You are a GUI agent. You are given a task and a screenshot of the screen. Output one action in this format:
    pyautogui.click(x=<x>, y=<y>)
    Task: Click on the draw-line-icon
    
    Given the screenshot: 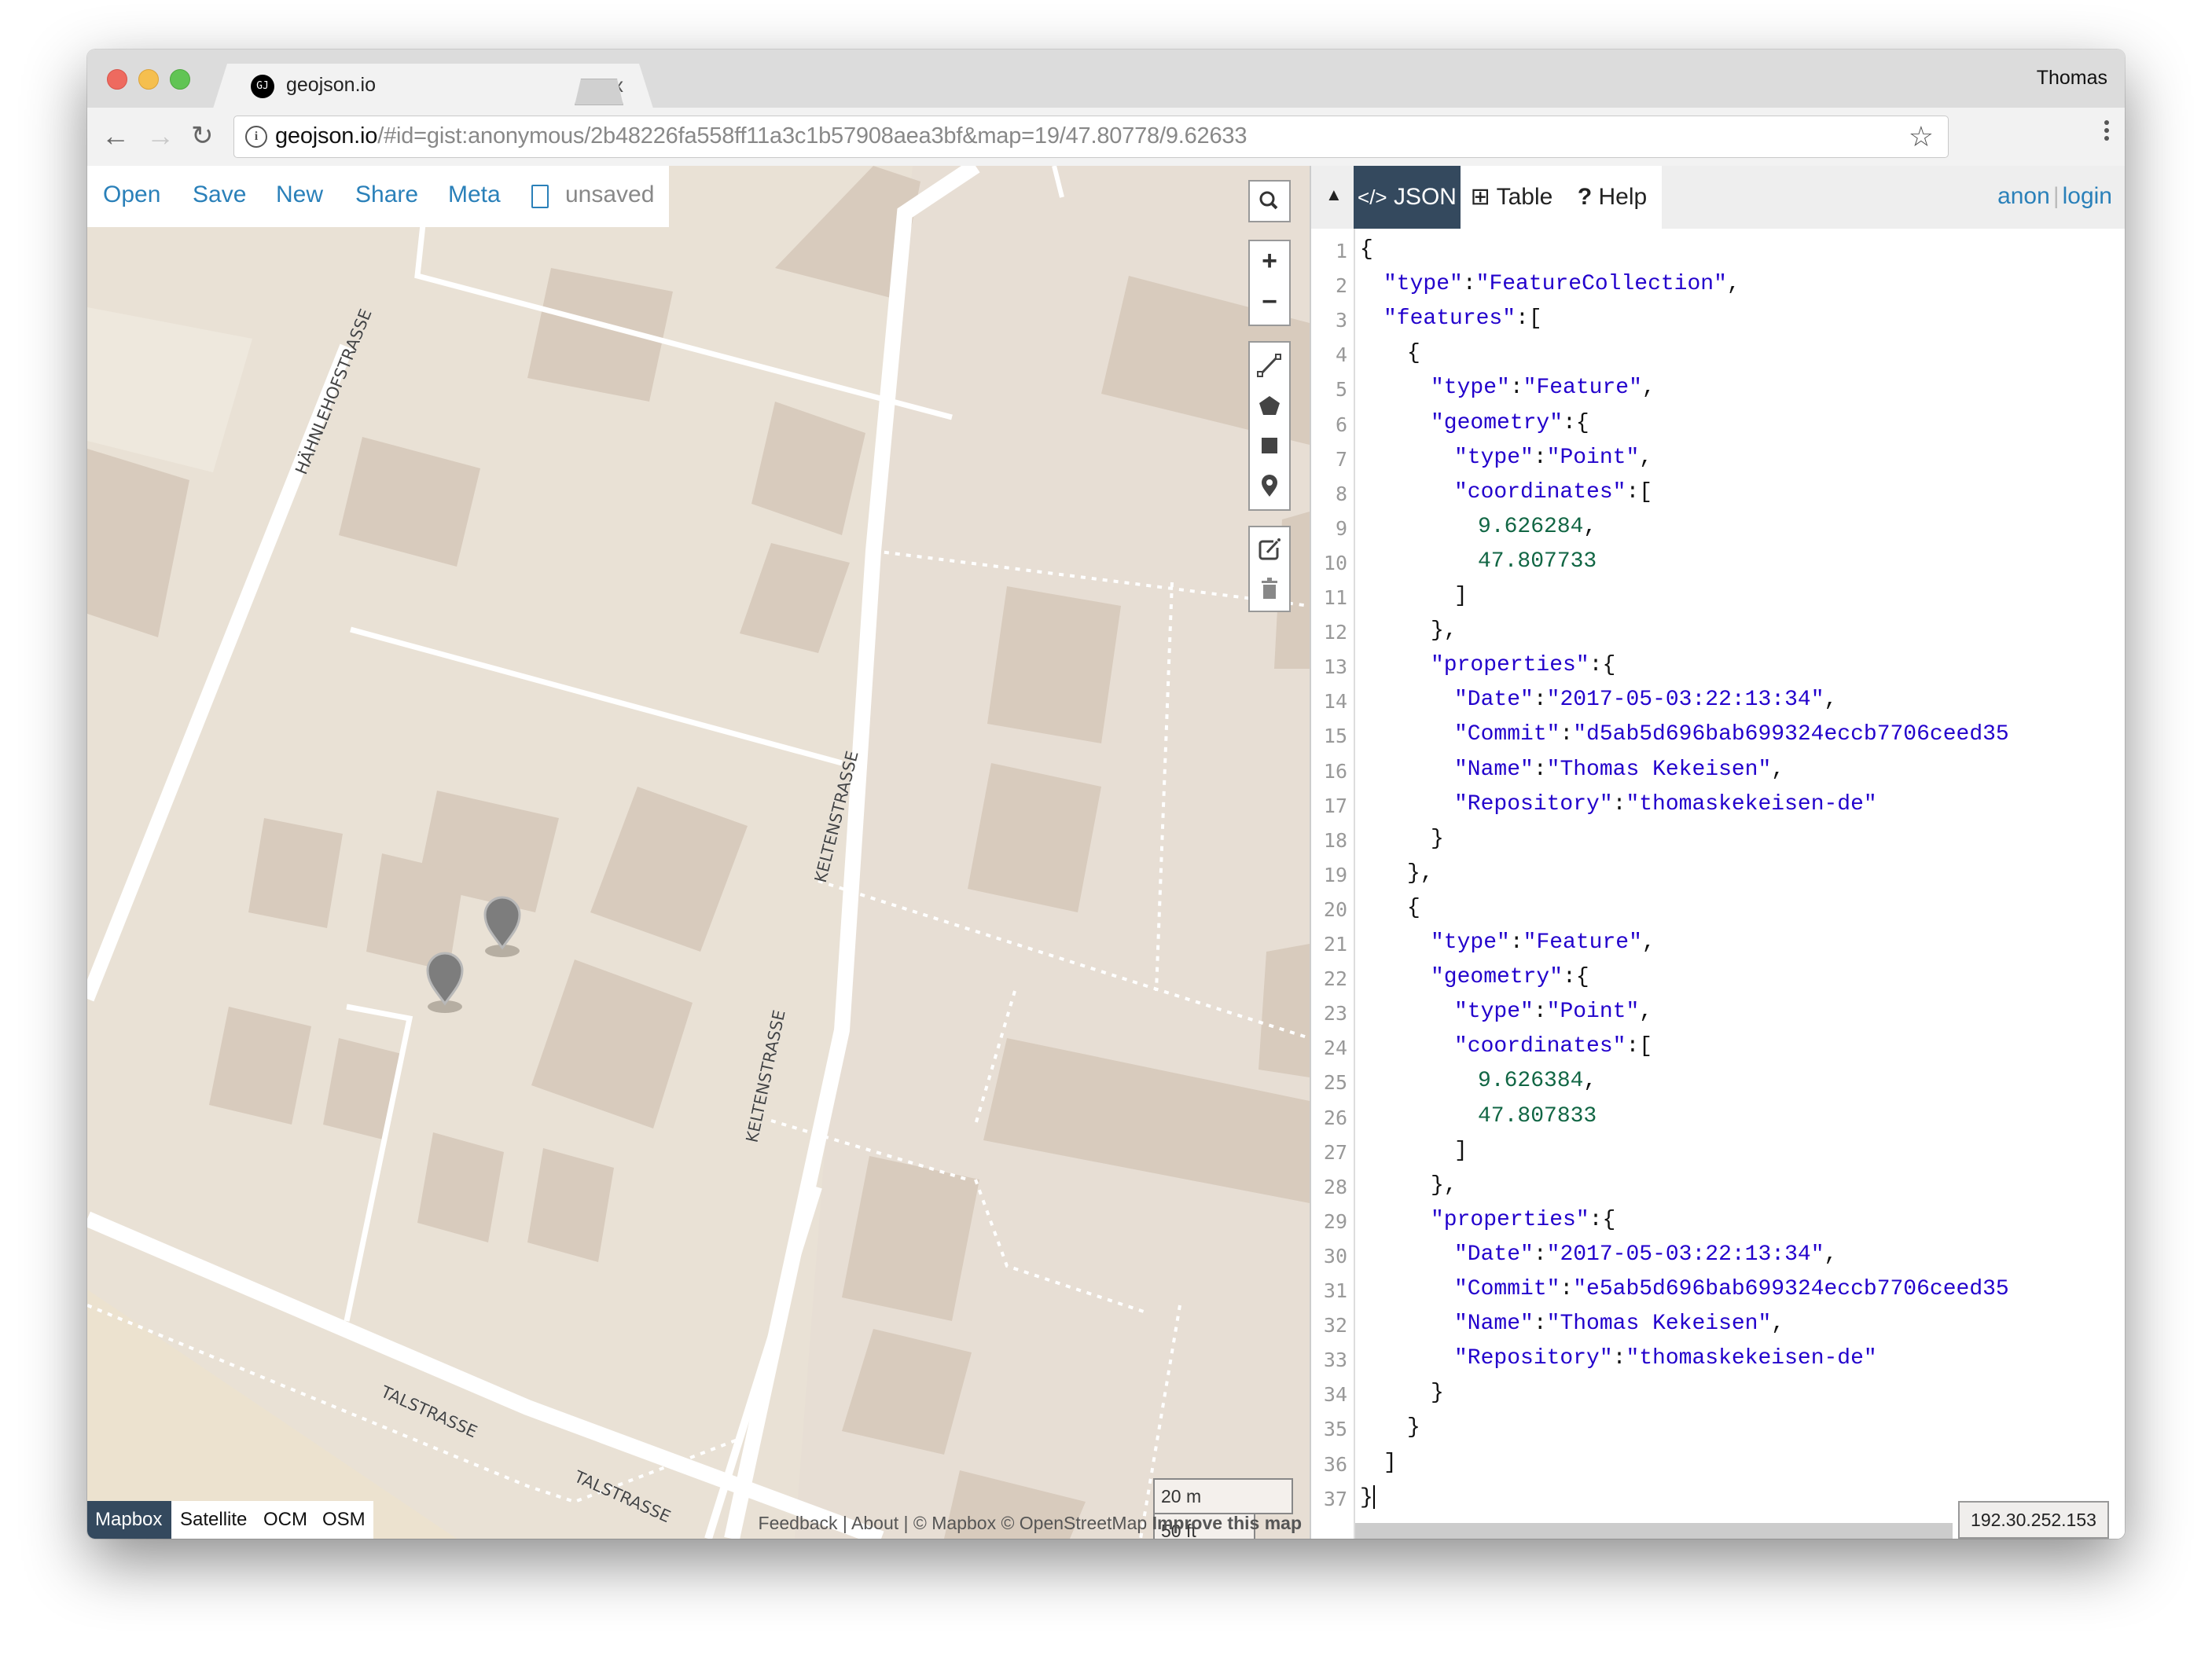 What is the action you would take?
    pyautogui.click(x=1269, y=365)
    